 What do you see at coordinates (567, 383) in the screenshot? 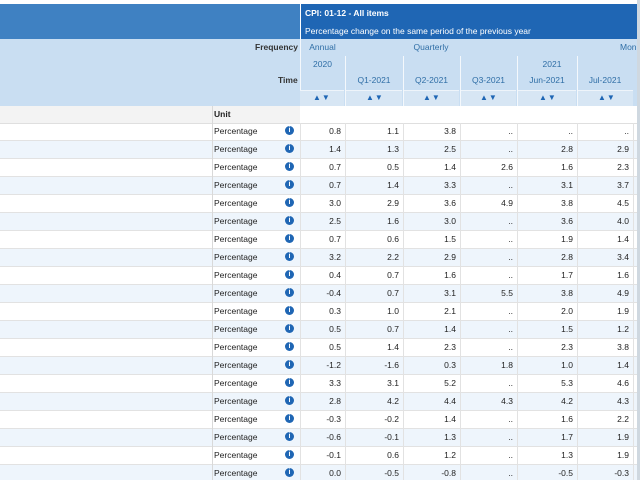
I see `value-cell: 5.3` at bounding box center [567, 383].